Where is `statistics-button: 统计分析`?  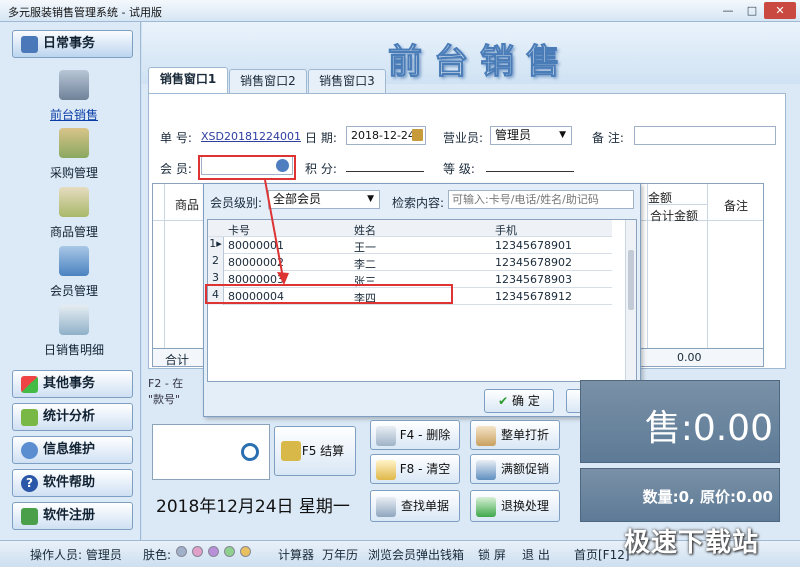 statistics-button: 统计分析 is located at coordinates (72, 417).